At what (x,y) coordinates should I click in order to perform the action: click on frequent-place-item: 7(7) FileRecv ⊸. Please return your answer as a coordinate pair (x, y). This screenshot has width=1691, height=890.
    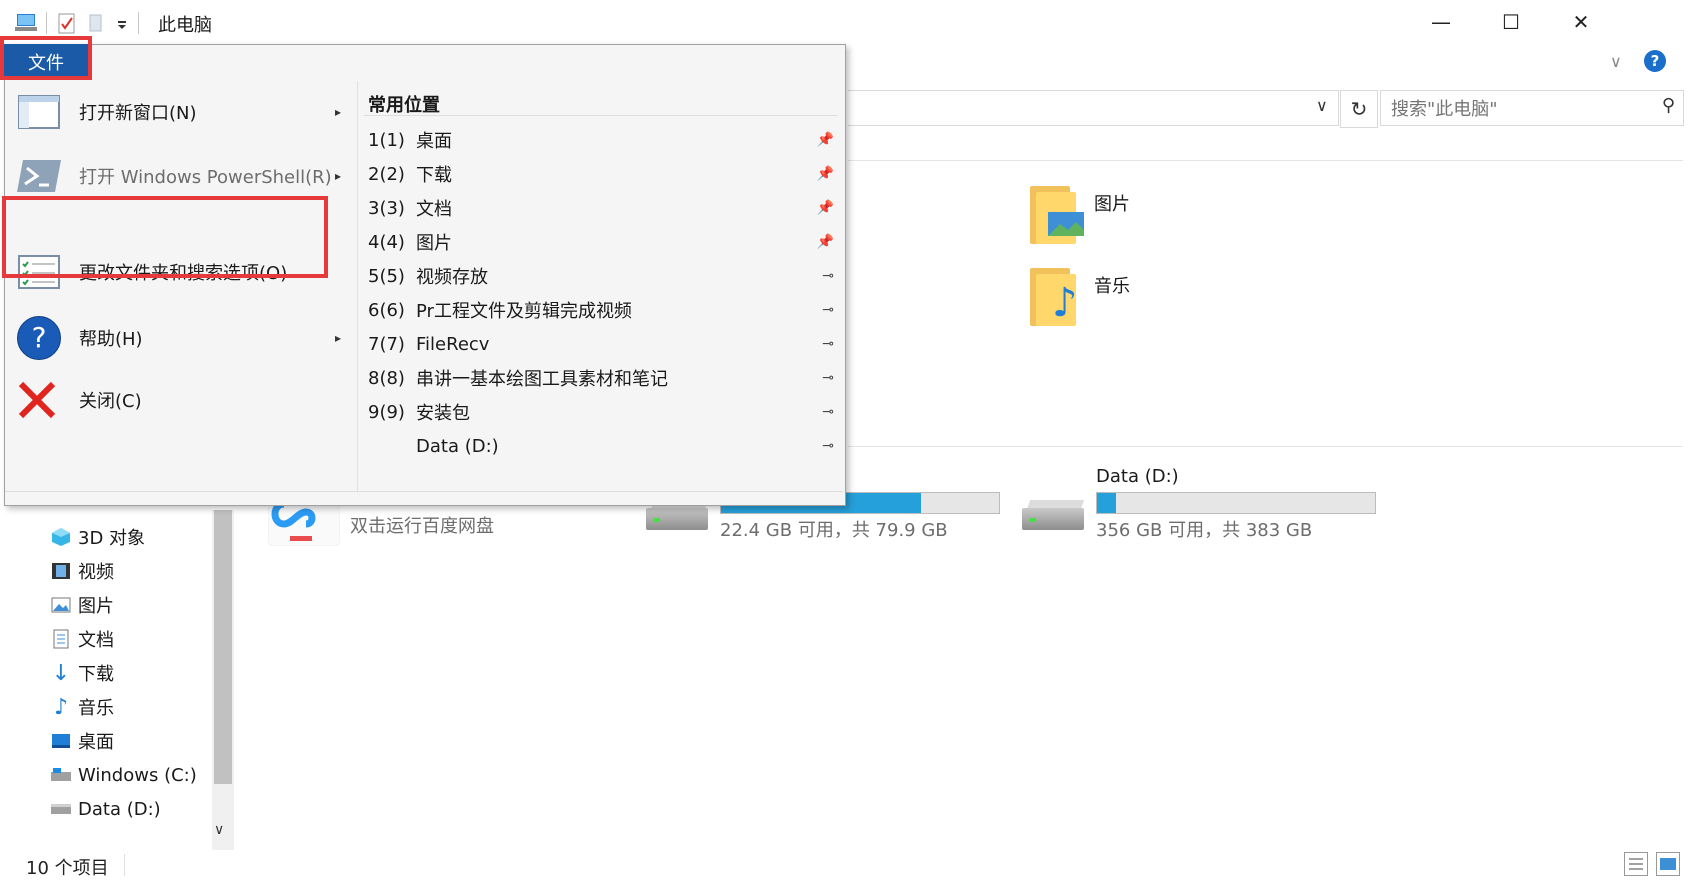
    Looking at the image, I should click on (601, 344).